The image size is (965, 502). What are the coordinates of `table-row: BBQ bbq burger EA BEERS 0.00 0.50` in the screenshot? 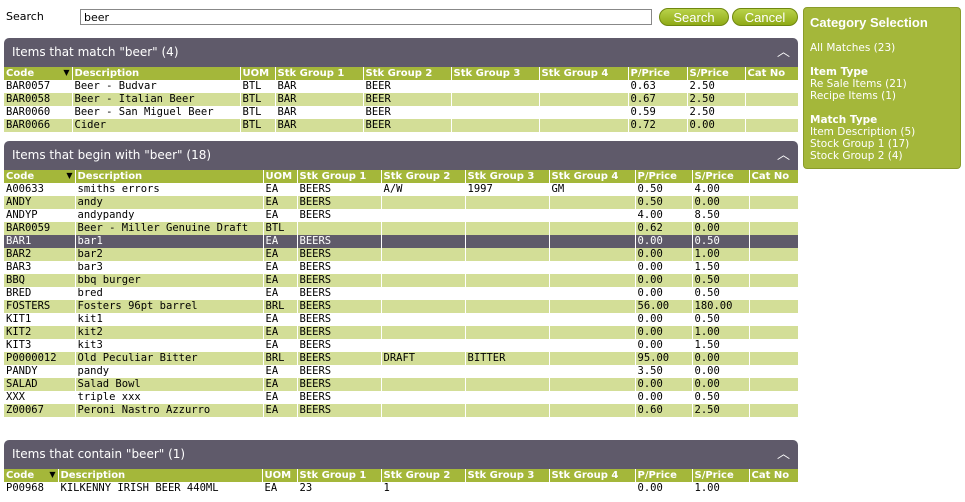 It's located at (401, 280).